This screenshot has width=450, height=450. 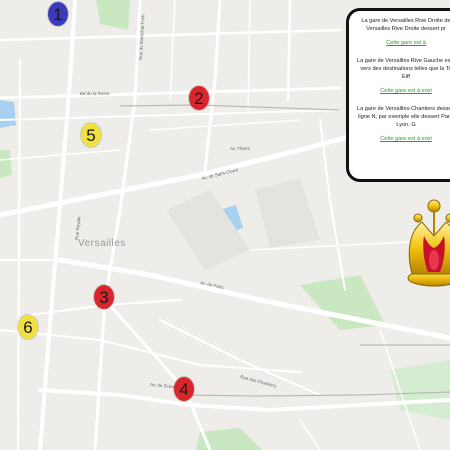 I want to click on marker-5-number: 5, so click(x=91, y=135).